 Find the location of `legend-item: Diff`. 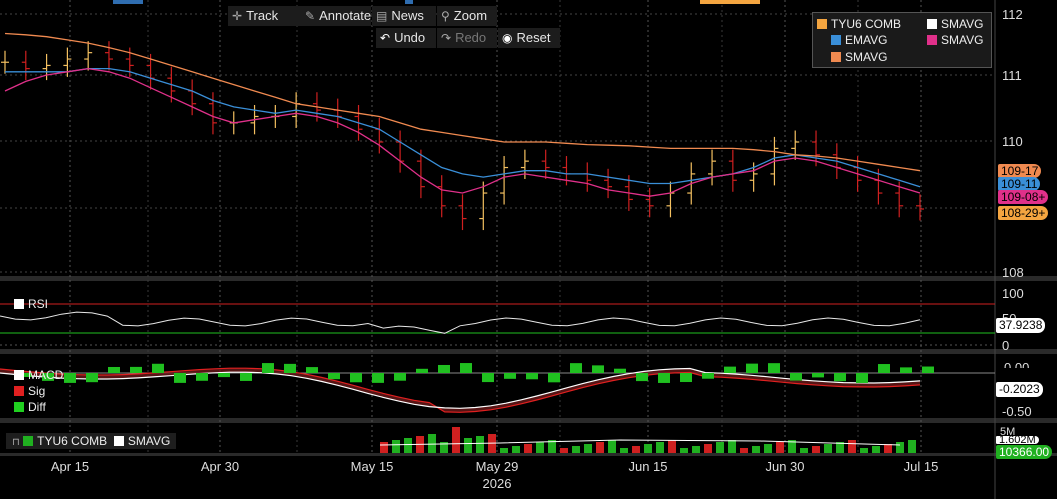

legend-item: Diff is located at coordinates (38, 407).